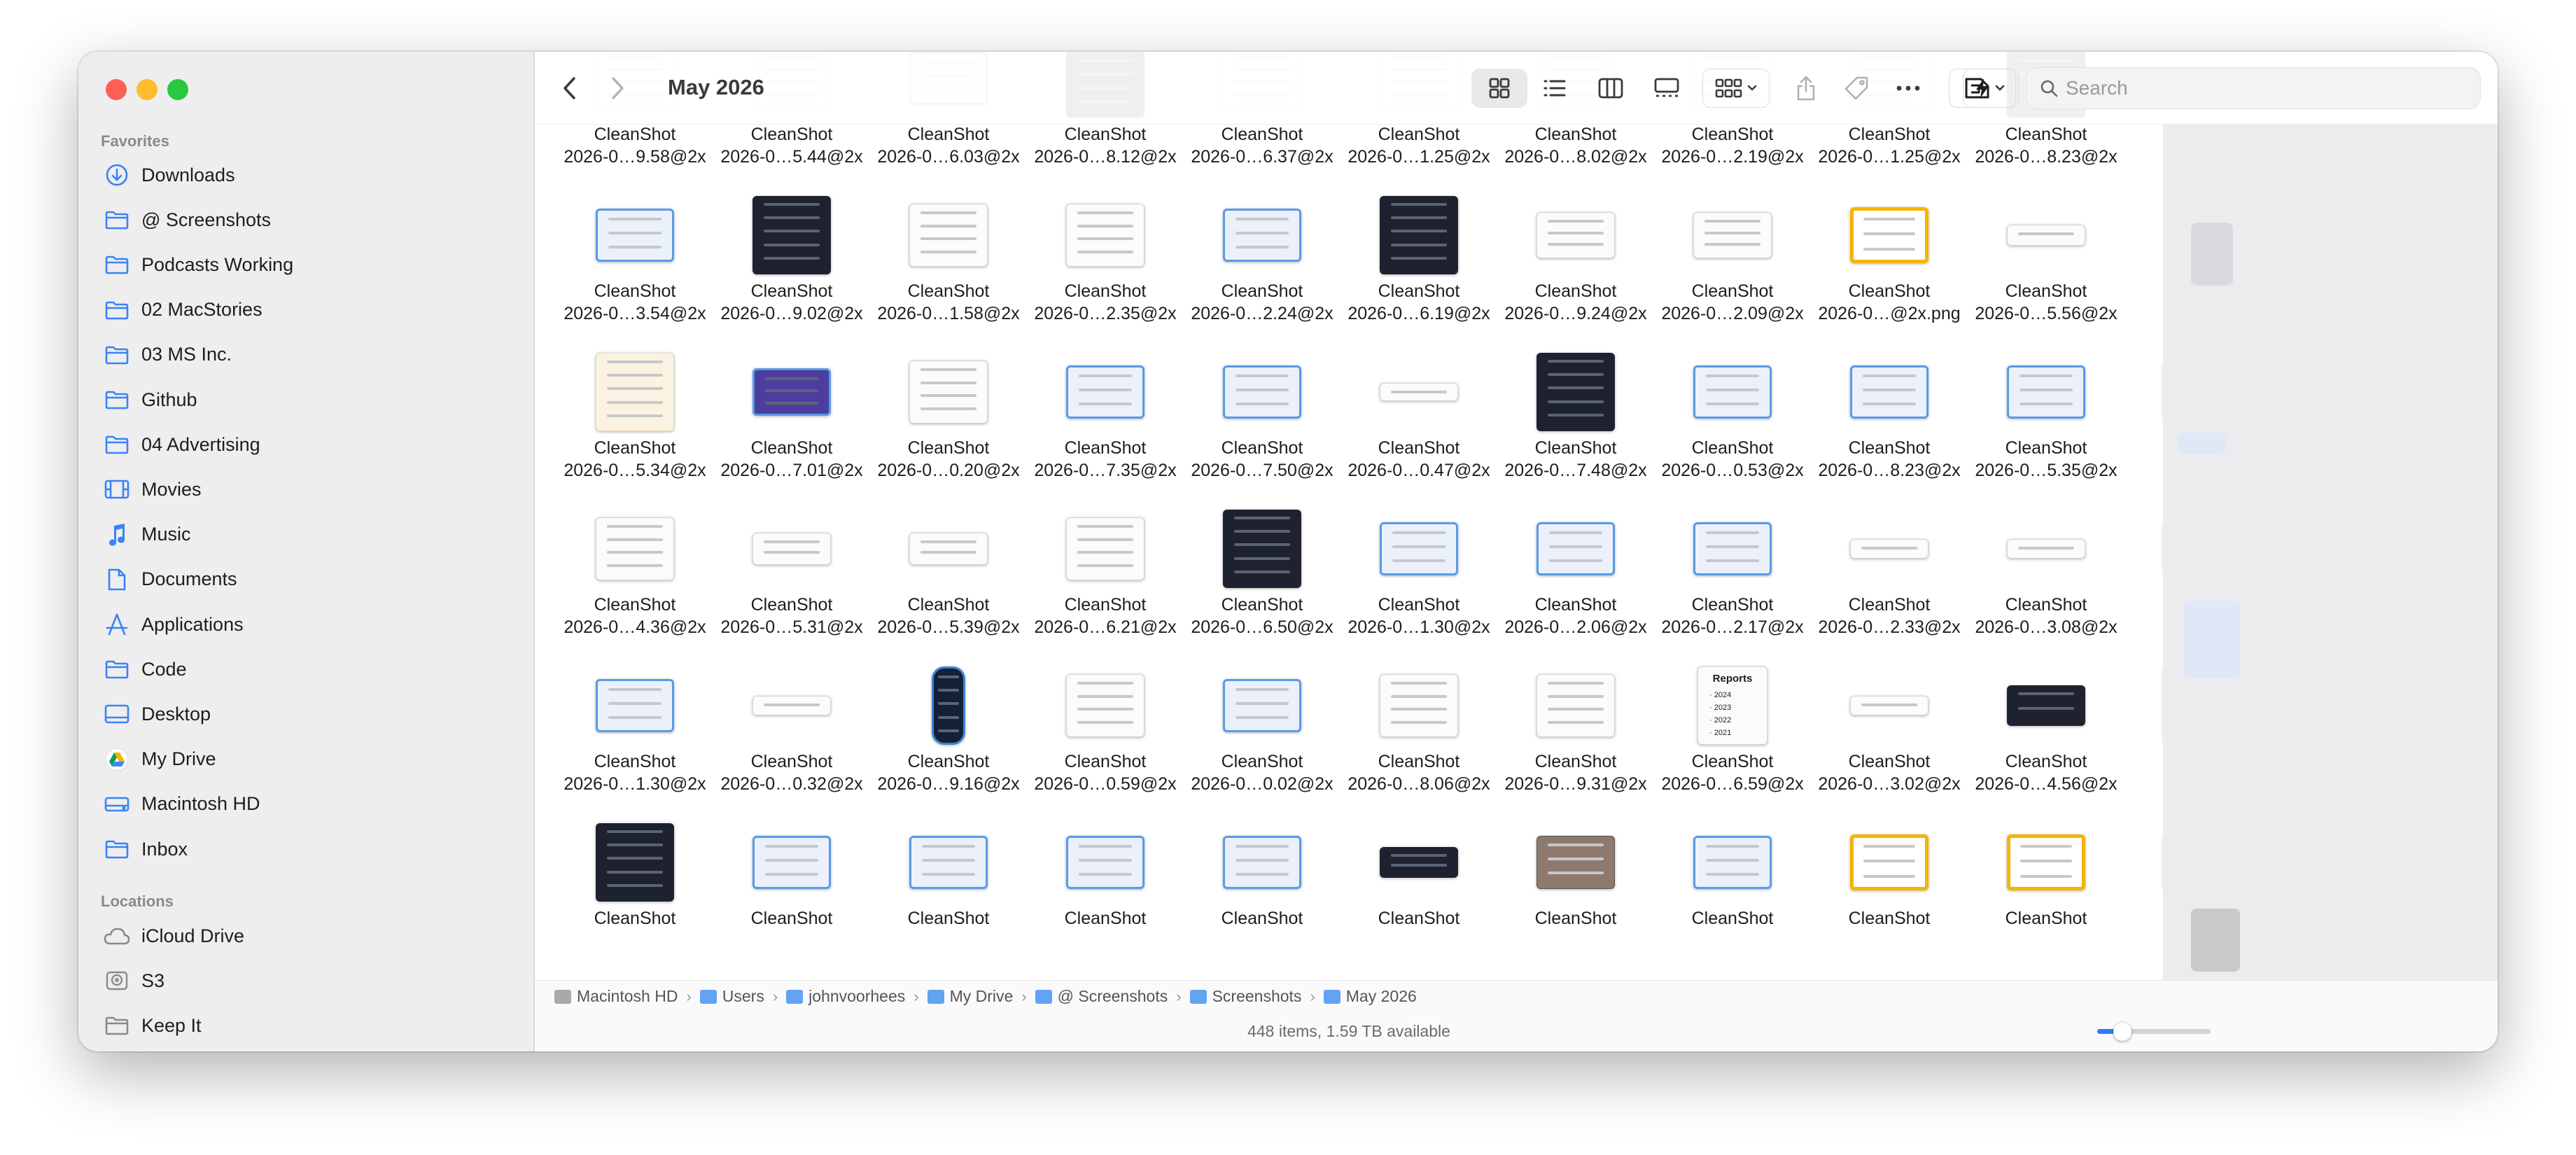  Describe the element at coordinates (1908, 88) in the screenshot. I see `more-actions-button` at that location.